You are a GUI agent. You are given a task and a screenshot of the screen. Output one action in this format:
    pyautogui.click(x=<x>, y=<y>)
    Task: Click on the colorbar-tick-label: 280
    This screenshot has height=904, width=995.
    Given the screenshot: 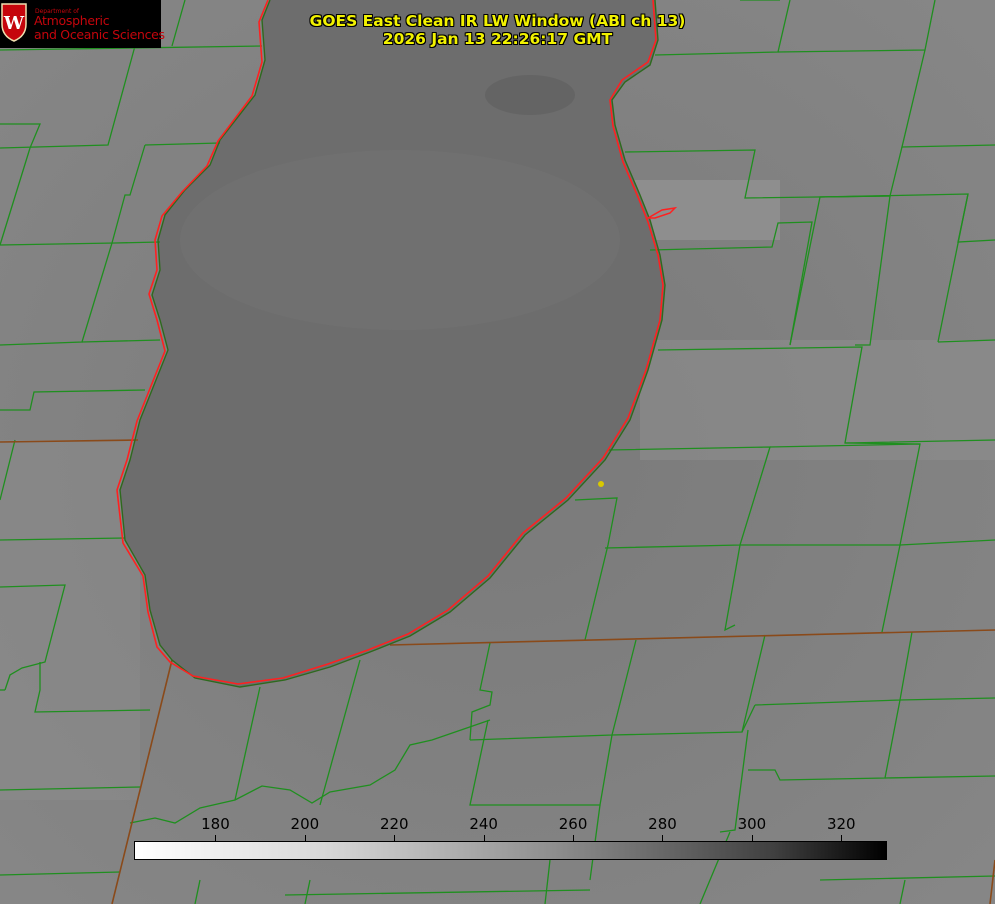 What is the action you would take?
    pyautogui.click(x=662, y=824)
    